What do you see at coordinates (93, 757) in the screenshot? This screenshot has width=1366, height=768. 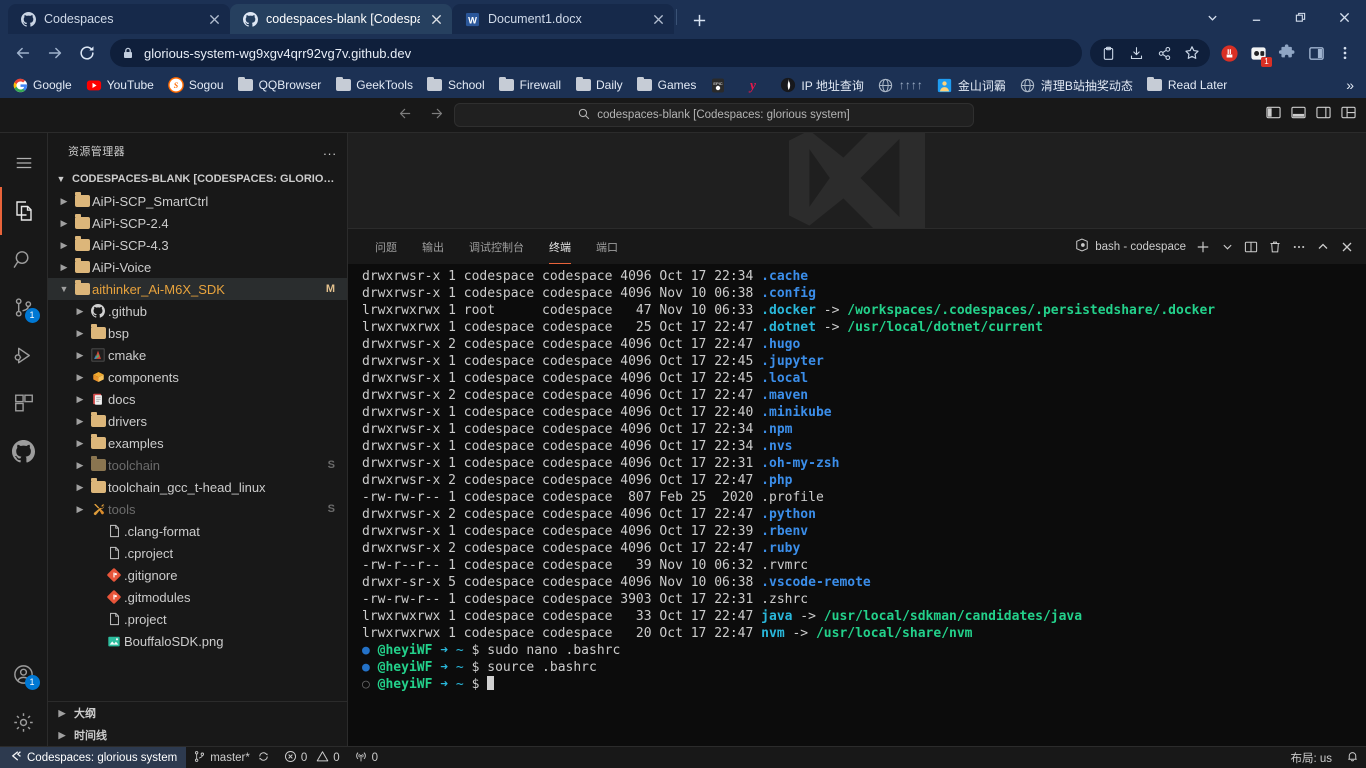 I see `status-remote-indicator: Codespaces: glorious system` at bounding box center [93, 757].